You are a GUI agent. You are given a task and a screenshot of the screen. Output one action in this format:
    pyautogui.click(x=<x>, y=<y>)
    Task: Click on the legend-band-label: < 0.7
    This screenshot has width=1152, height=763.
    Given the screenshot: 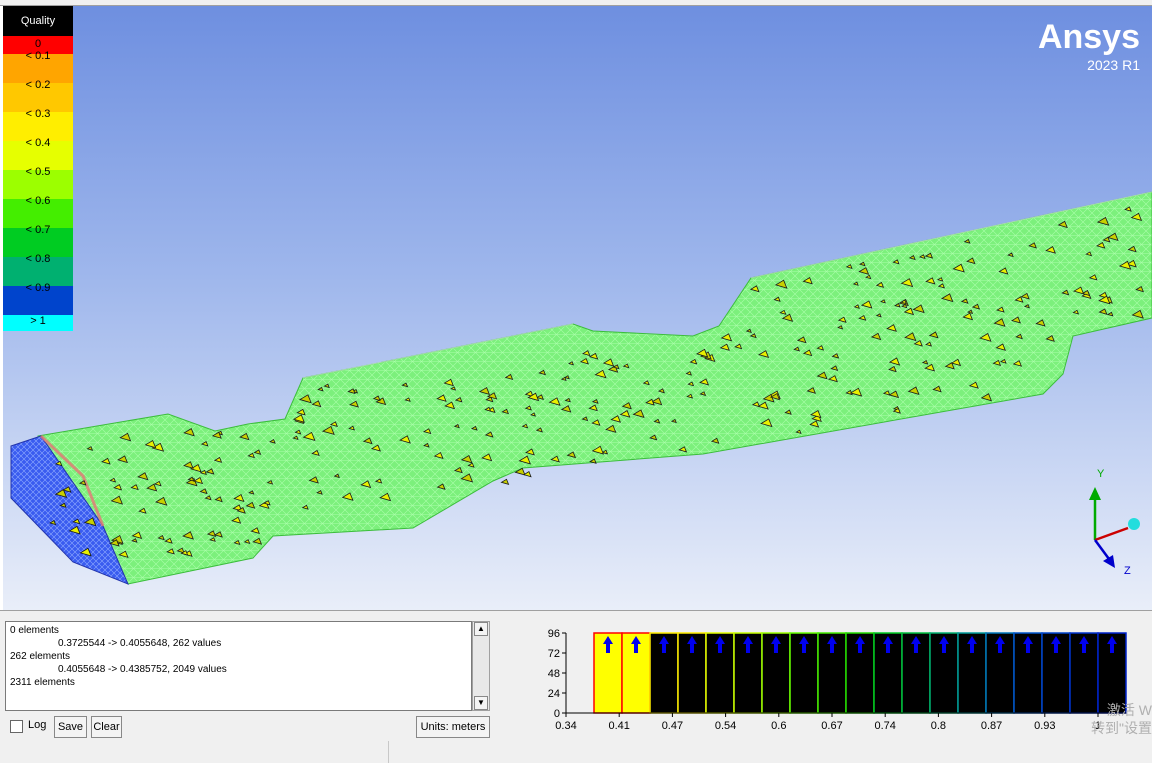 What is the action you would take?
    pyautogui.click(x=38, y=230)
    